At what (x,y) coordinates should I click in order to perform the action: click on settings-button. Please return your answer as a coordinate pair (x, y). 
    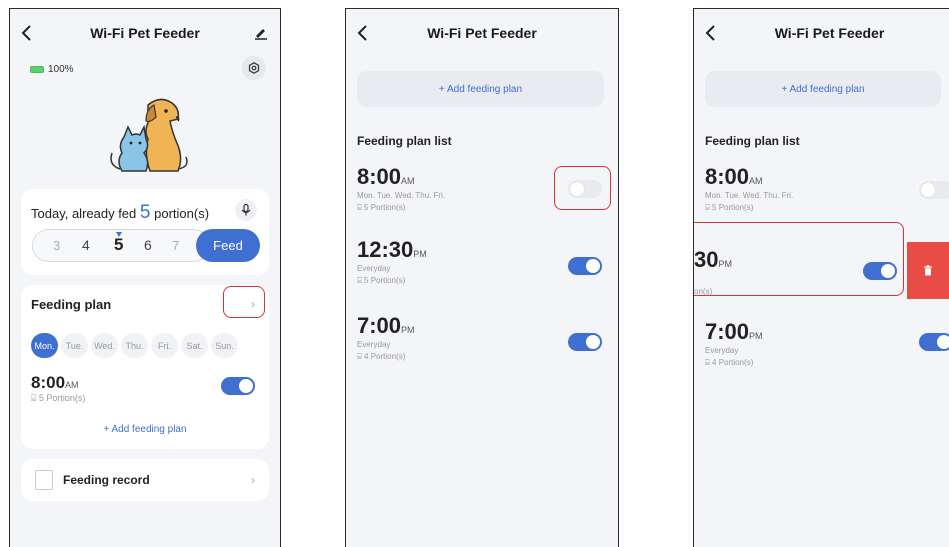
    Looking at the image, I should click on (254, 68).